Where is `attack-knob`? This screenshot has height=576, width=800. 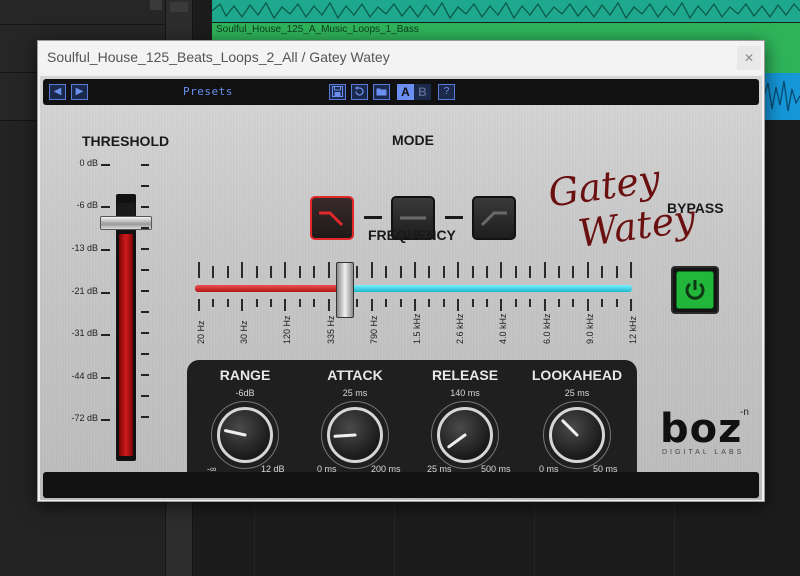 attack-knob is located at coordinates (355, 435).